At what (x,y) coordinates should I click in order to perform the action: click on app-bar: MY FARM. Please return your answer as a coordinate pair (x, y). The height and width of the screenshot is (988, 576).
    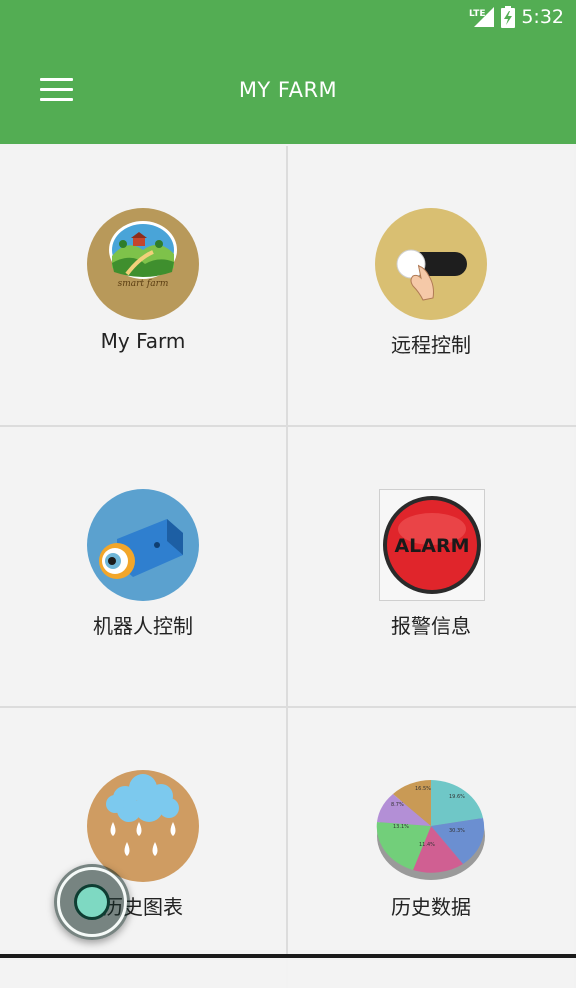
    Looking at the image, I should click on (288, 89).